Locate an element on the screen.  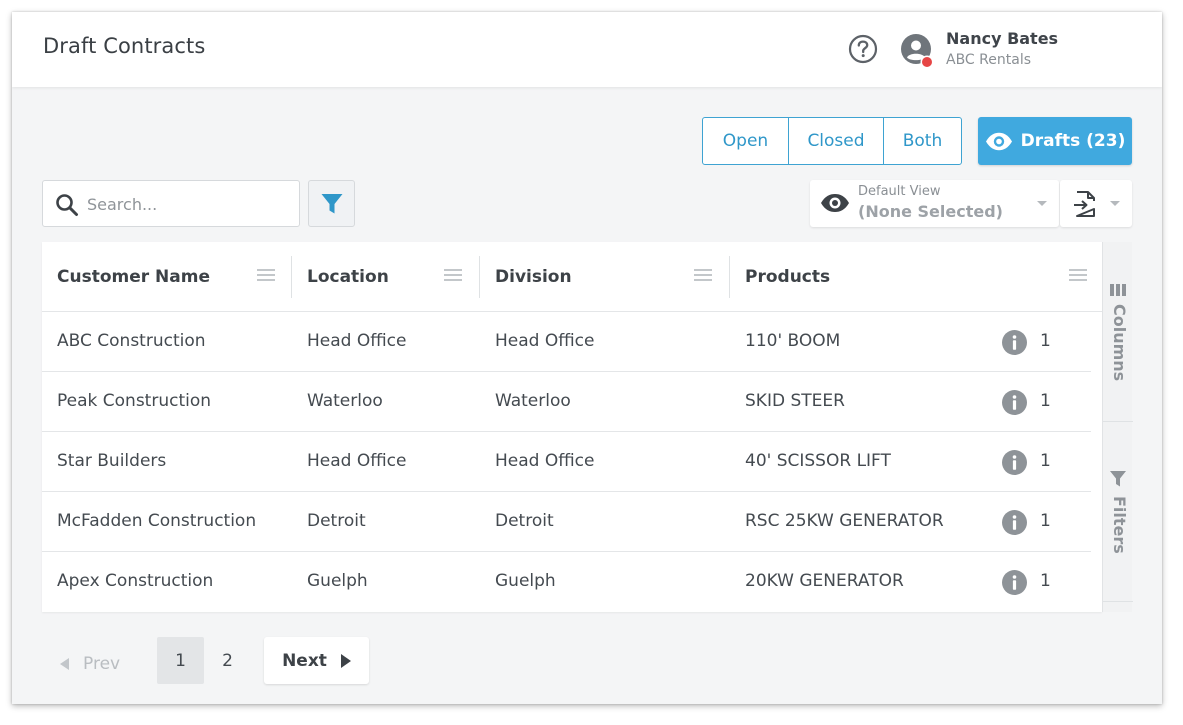
cell-division: Guelph is located at coordinates (525, 581).